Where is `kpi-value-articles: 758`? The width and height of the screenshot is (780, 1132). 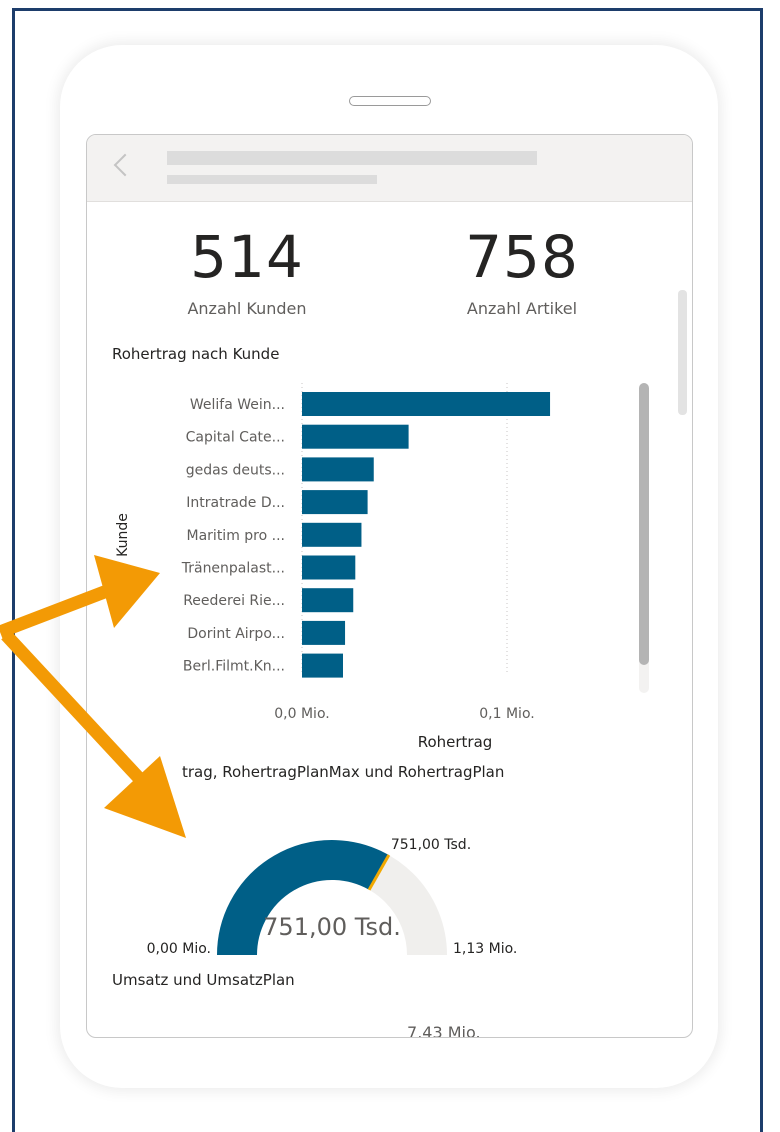 kpi-value-articles: 758 is located at coordinates (522, 257).